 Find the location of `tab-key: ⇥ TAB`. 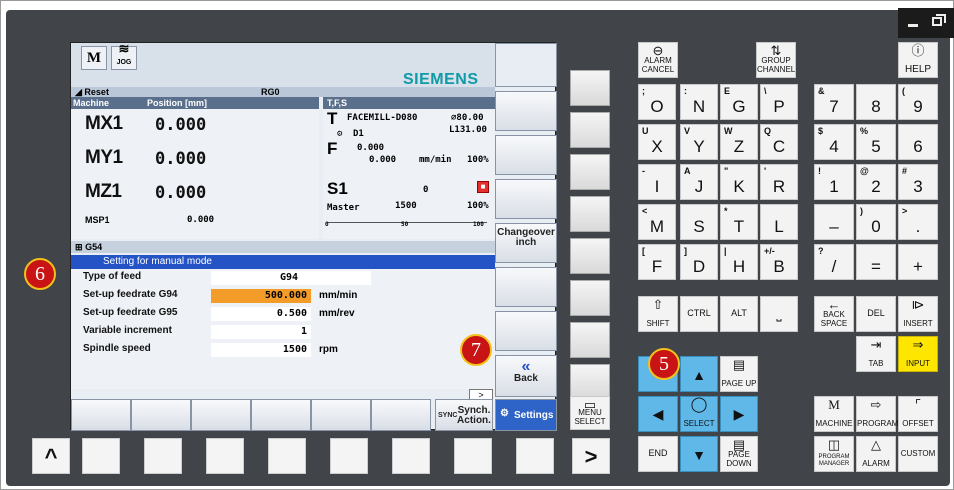

tab-key: ⇥ TAB is located at coordinates (876, 354).